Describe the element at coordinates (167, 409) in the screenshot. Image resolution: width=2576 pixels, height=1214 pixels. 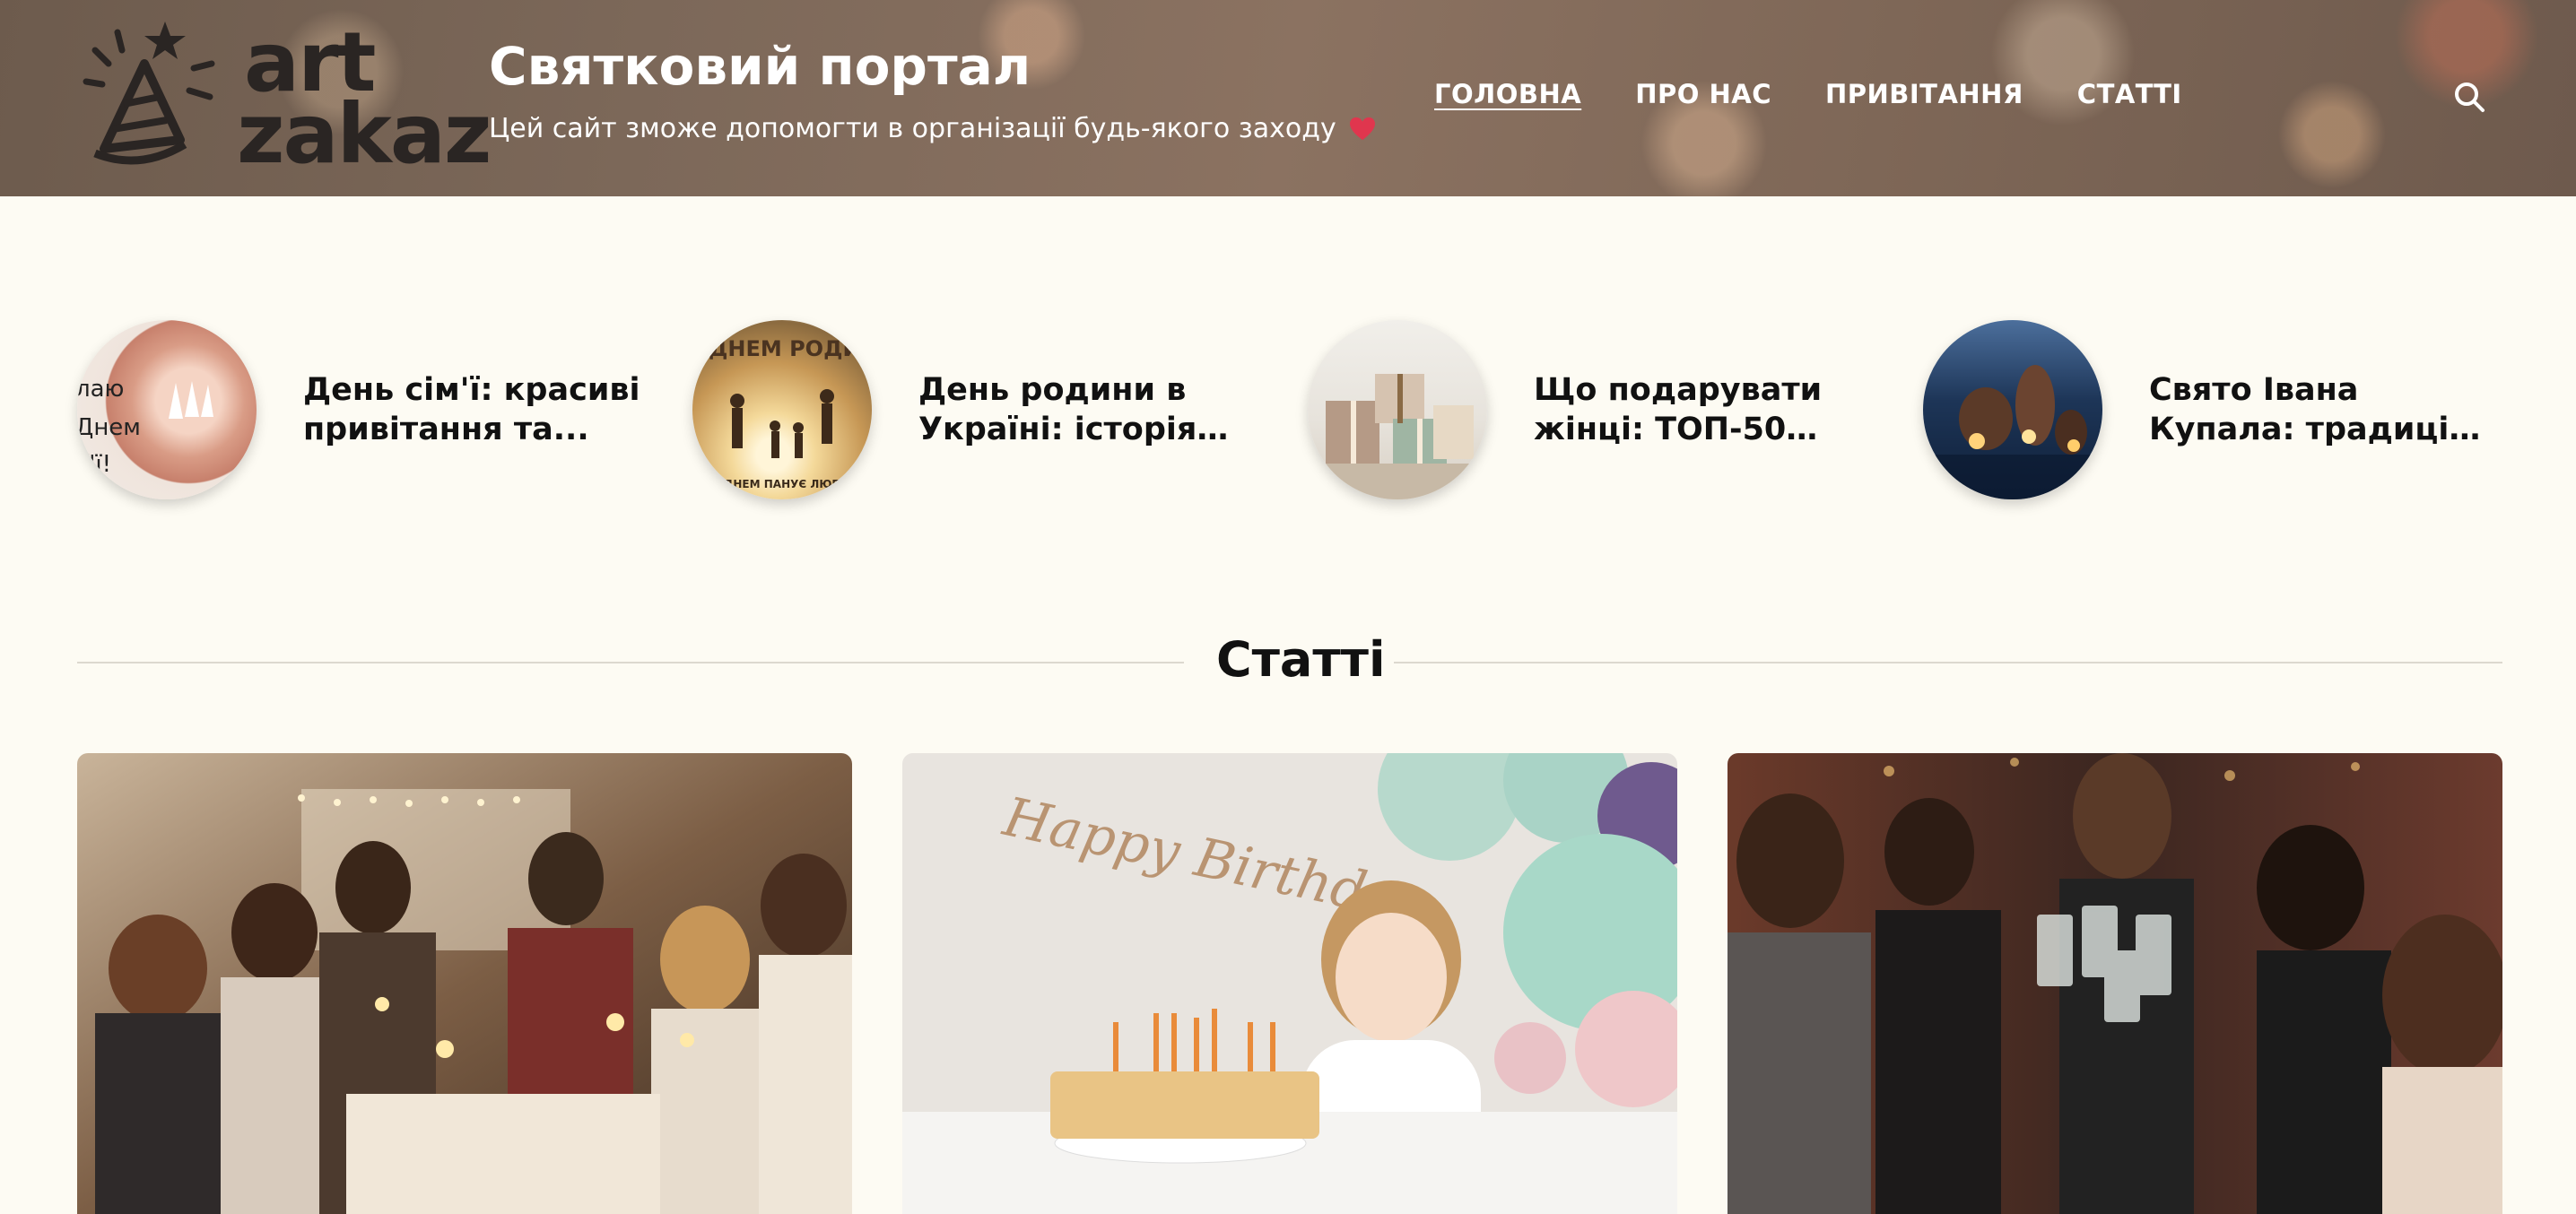
I see `featured-post-thumbnail: лаю Днем ї'ї!` at that location.